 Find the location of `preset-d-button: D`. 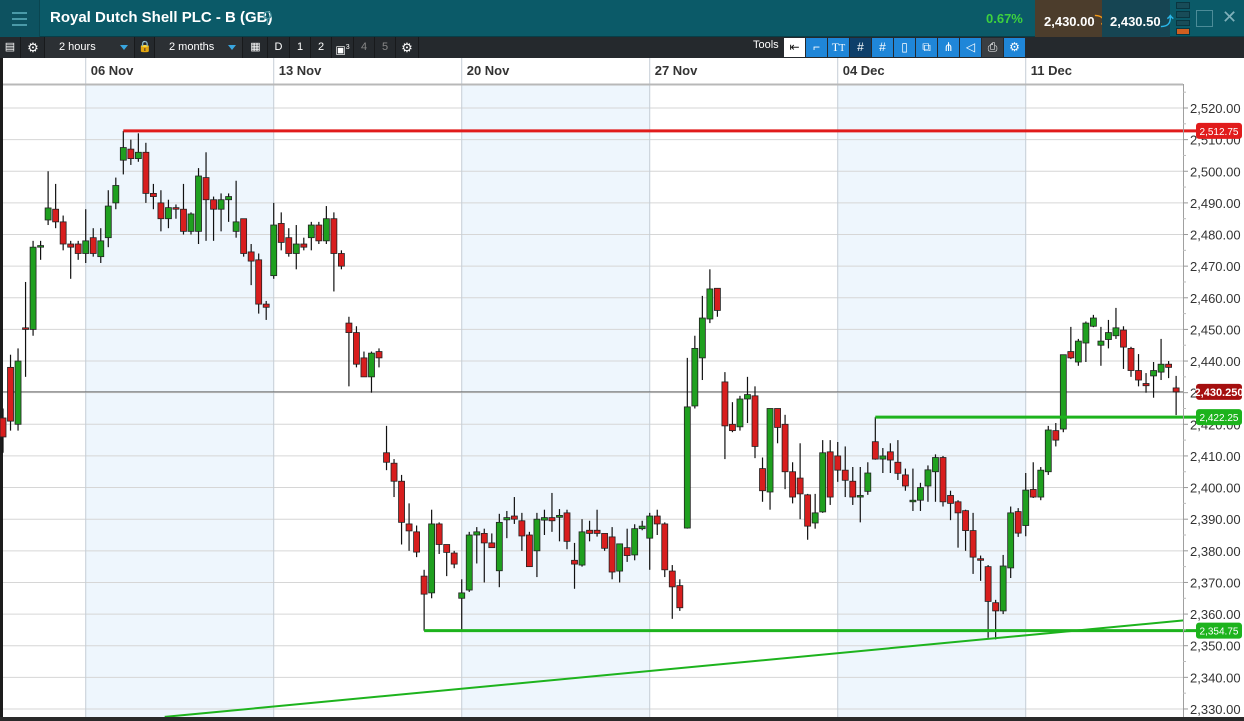

preset-d-button: D is located at coordinates (279, 47).